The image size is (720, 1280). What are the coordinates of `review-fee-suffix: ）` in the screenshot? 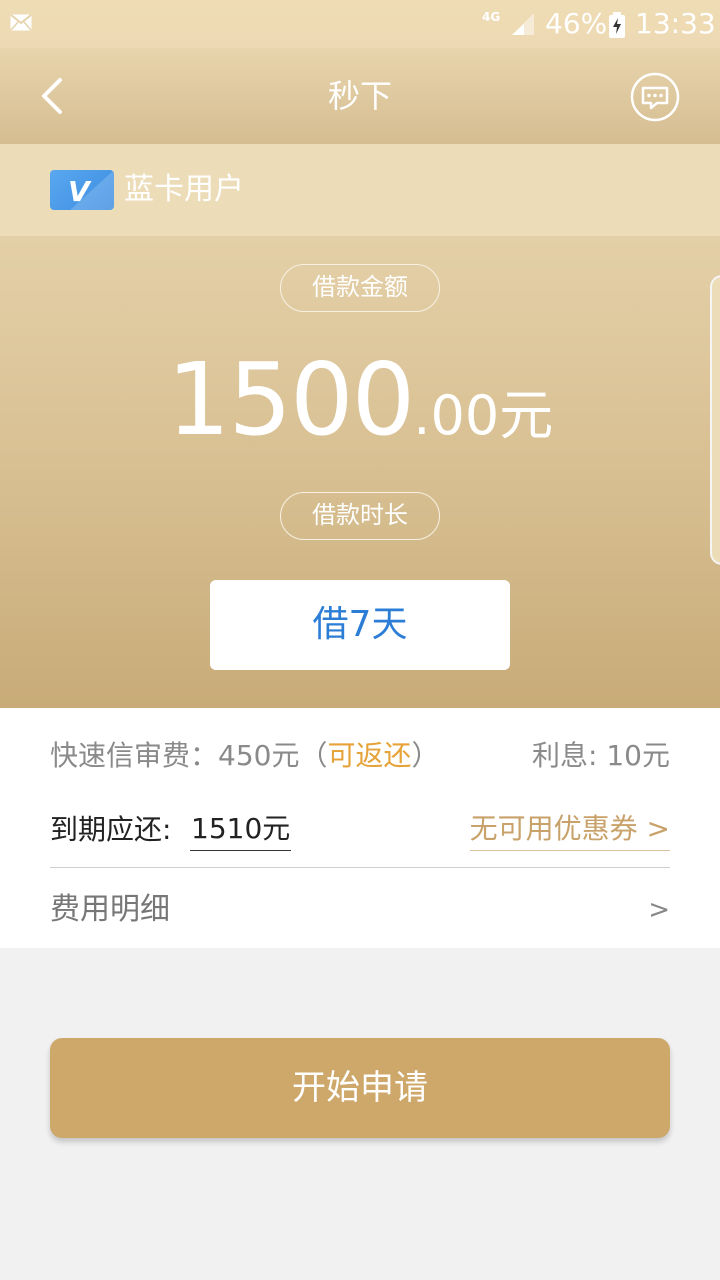 It's located at (425, 755).